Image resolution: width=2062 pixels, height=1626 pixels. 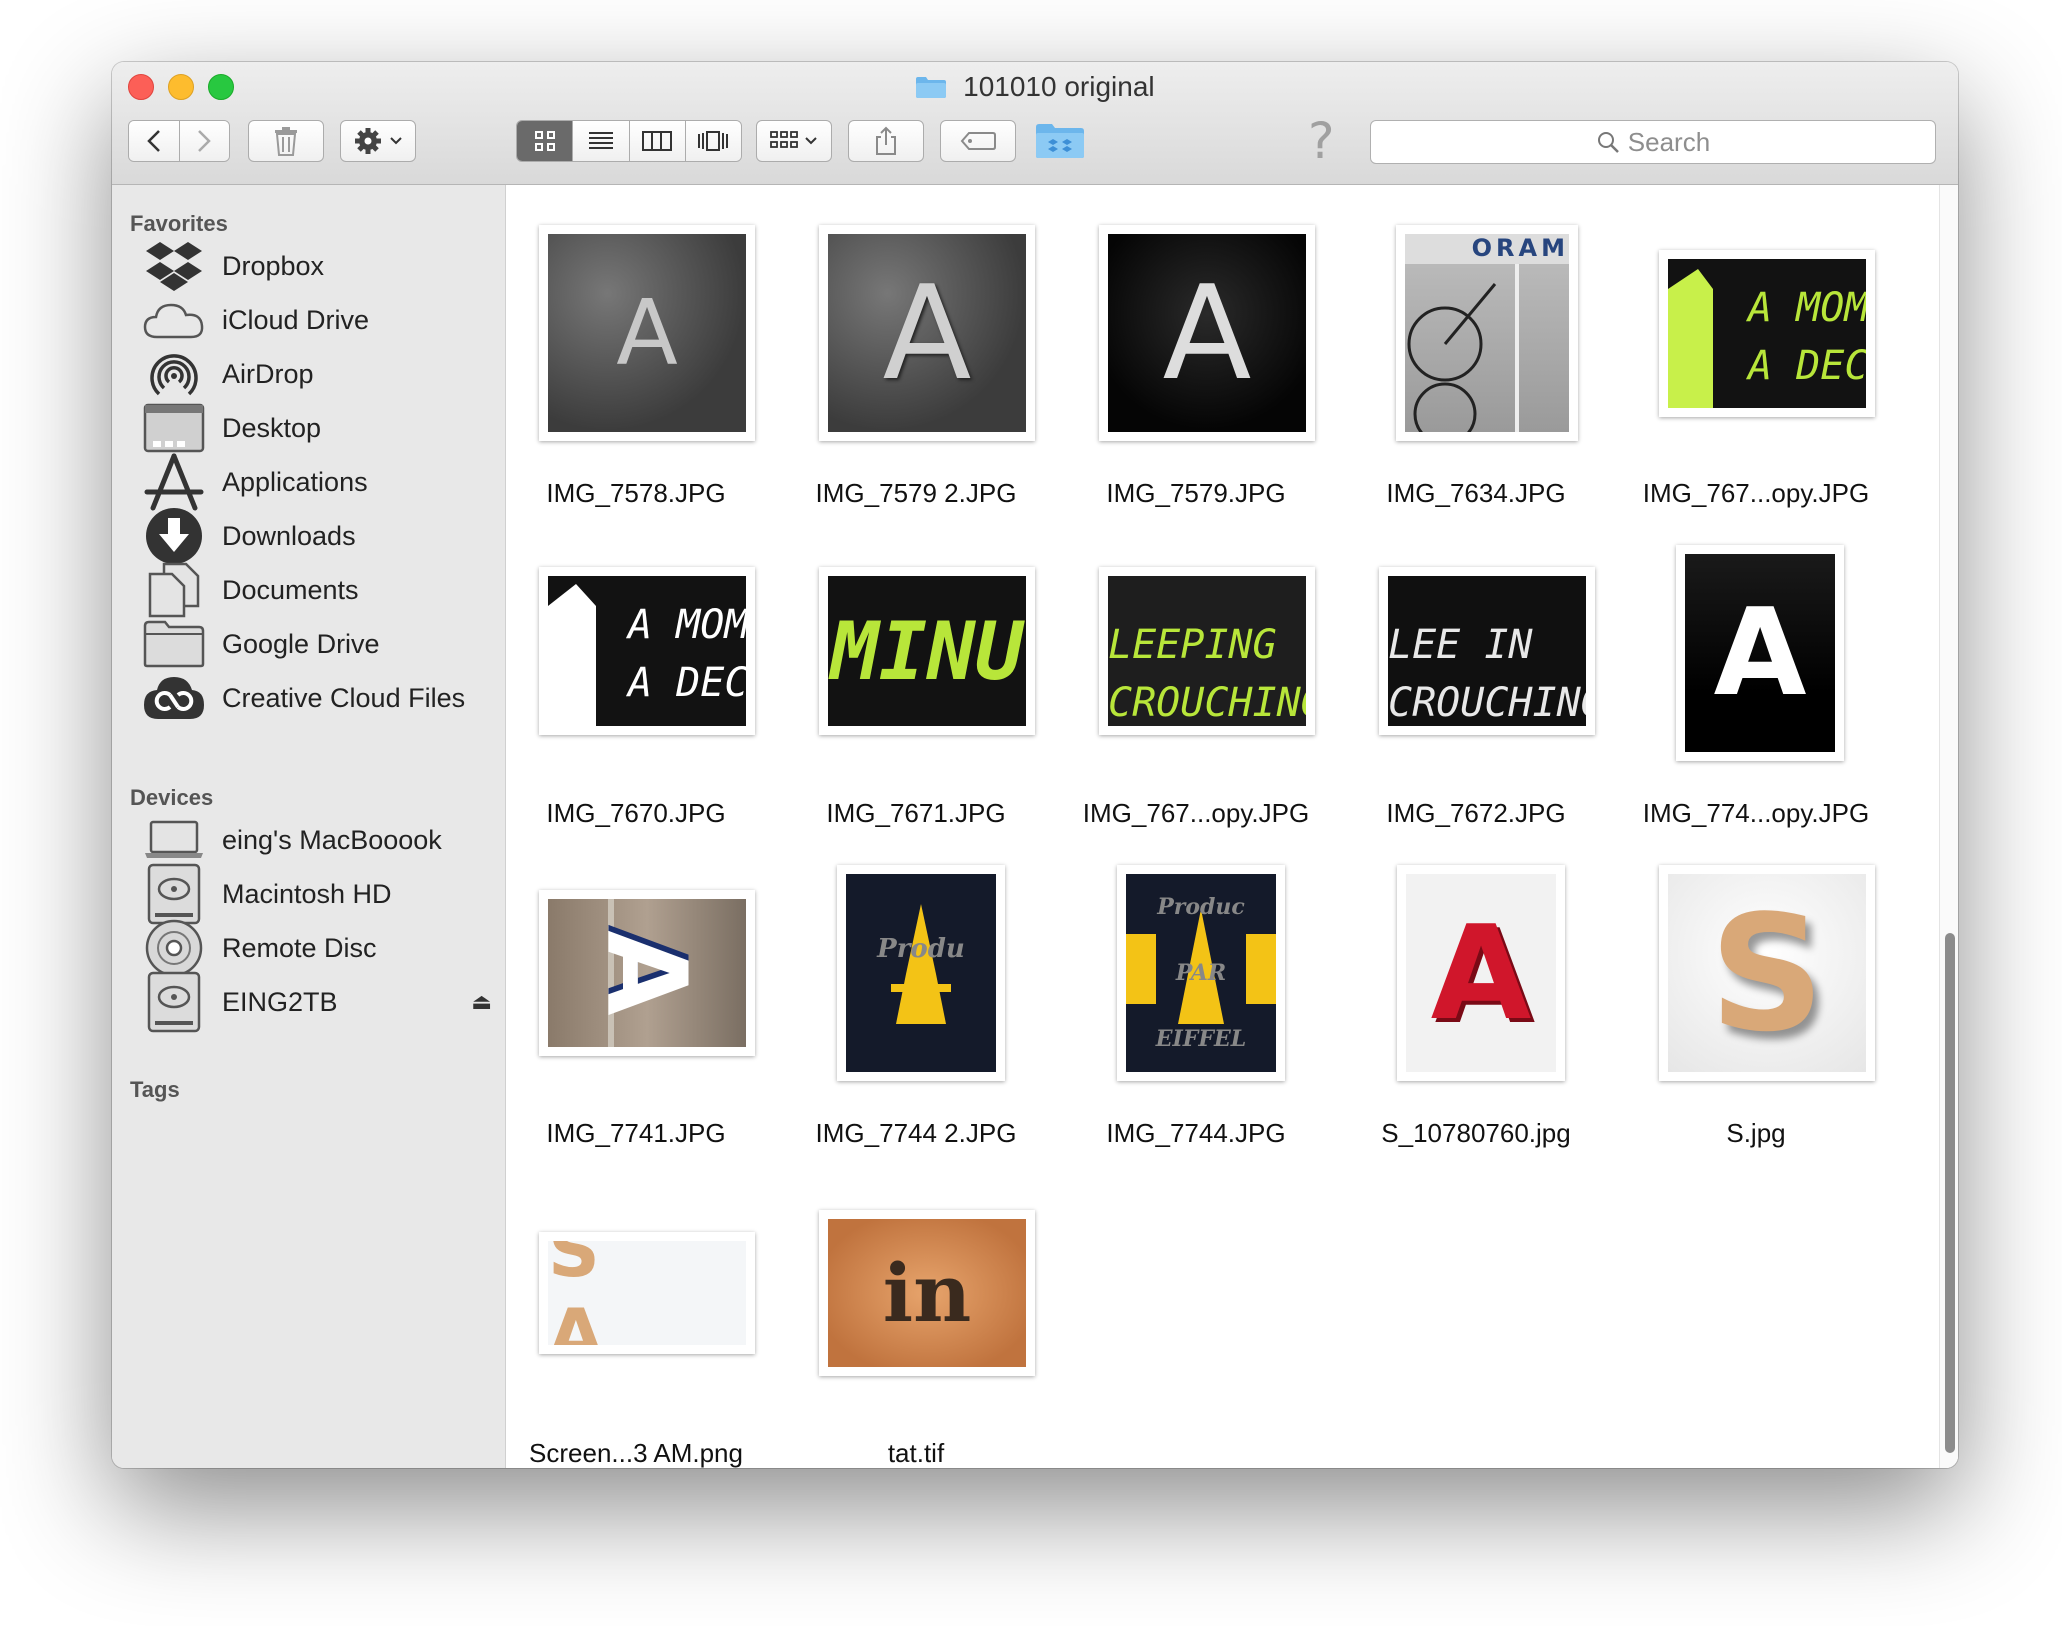 What do you see at coordinates (286, 141) in the screenshot?
I see `trash-button` at bounding box center [286, 141].